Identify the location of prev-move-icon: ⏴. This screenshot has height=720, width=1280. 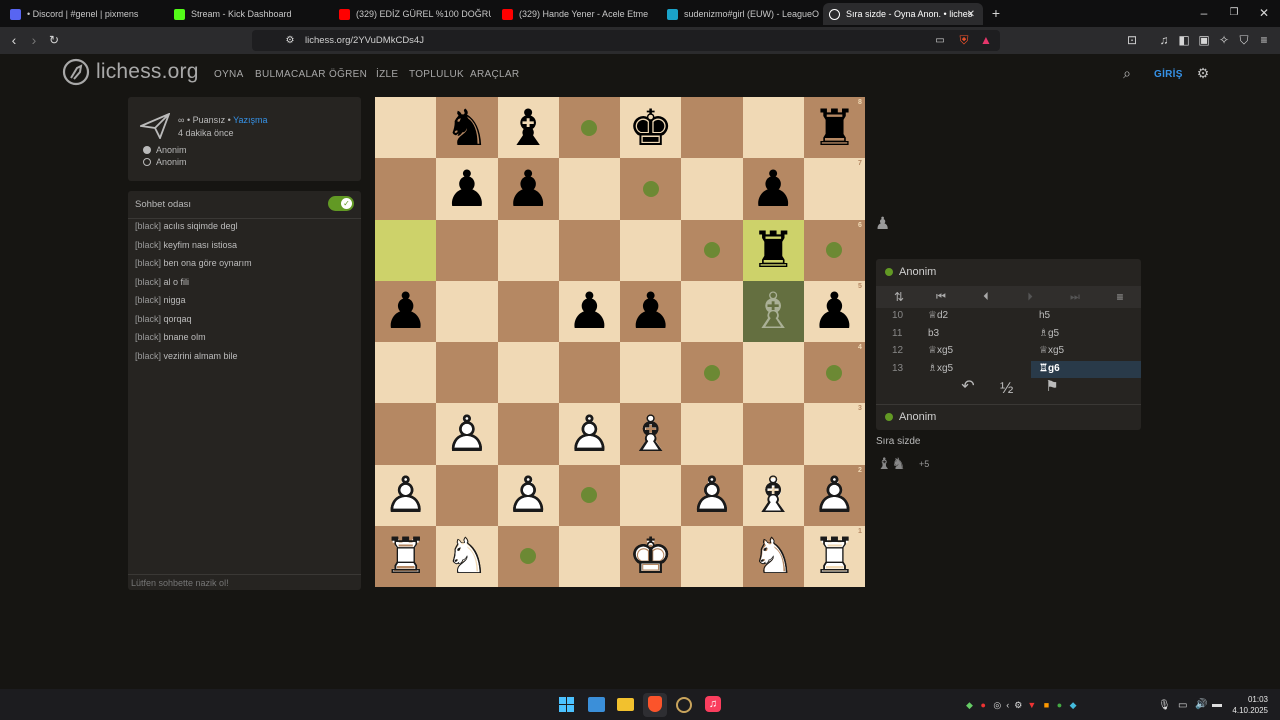
(986, 297).